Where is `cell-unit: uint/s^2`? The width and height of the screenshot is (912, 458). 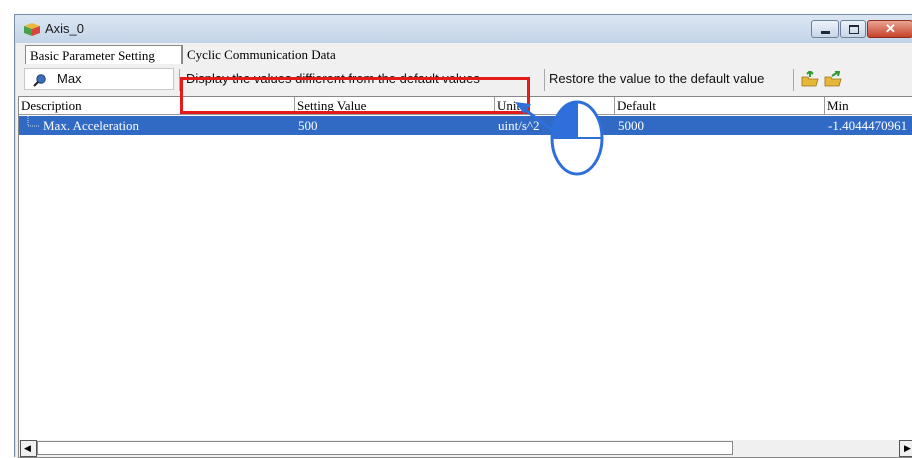
cell-unit: uint/s^2 is located at coordinates (519, 125).